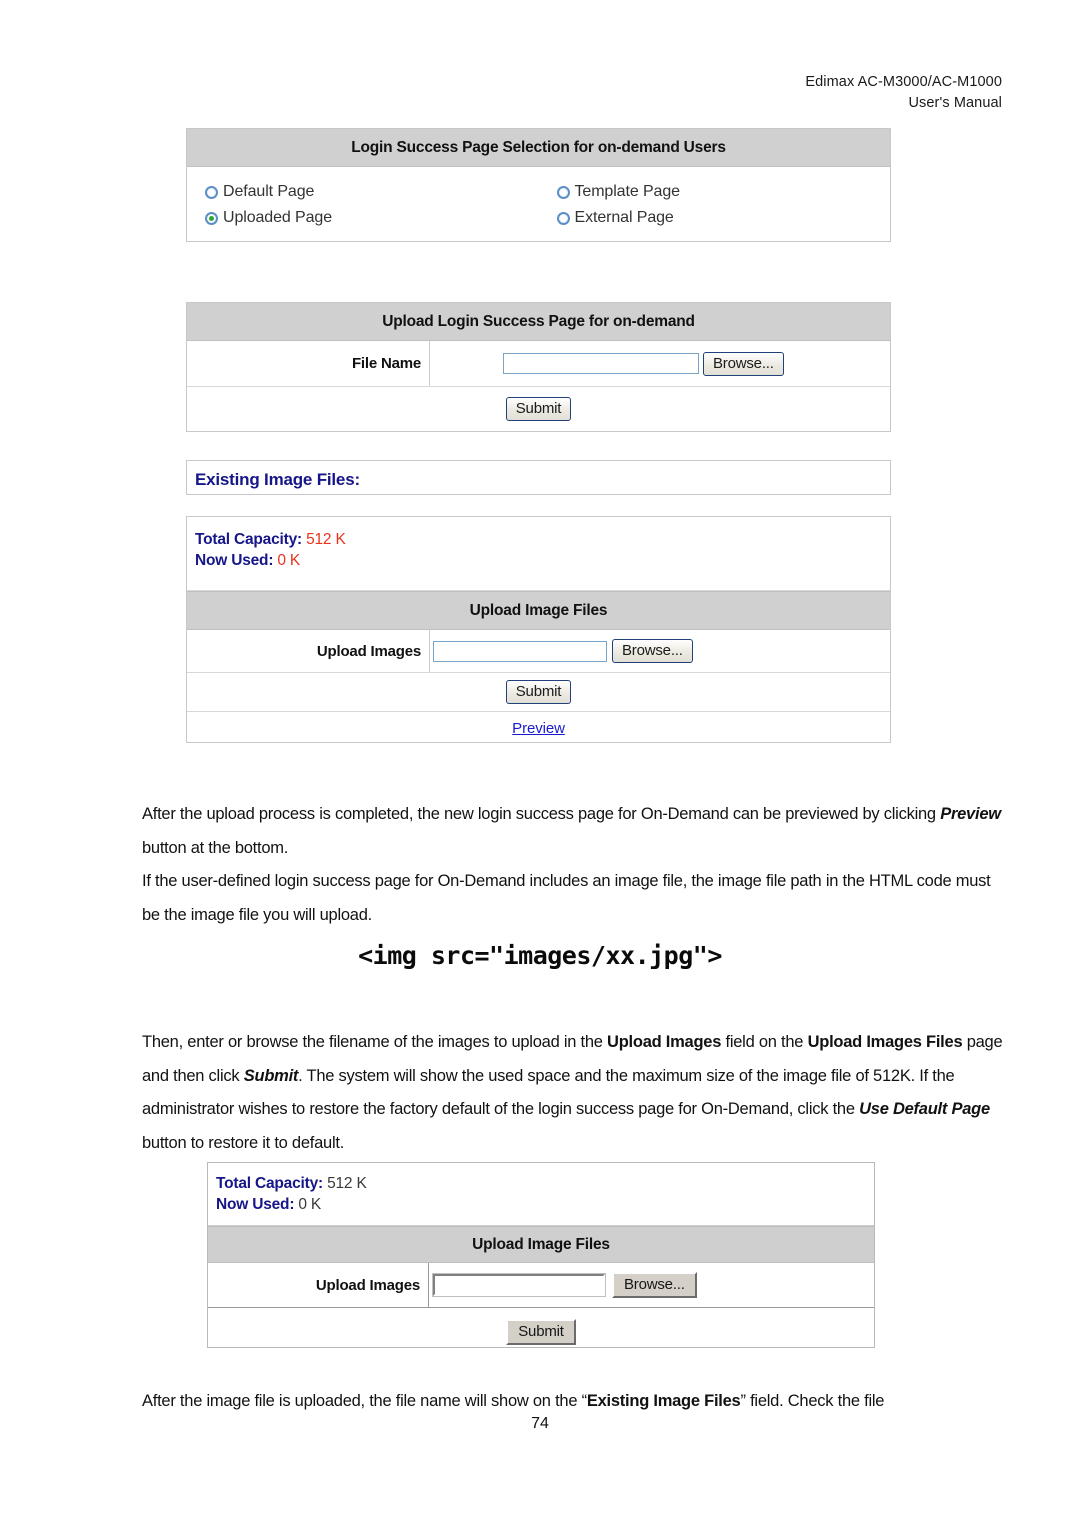 This screenshot has width=1080, height=1527. What do you see at coordinates (903, 93) in the screenshot?
I see `document-header: Edimax AC-M3000/AC-M1000 User's Manual` at bounding box center [903, 93].